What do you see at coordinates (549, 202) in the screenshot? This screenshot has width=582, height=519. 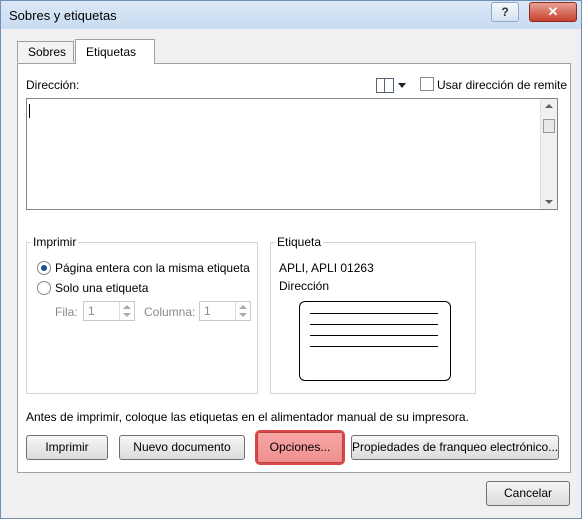 I see `scroll-down-icon` at bounding box center [549, 202].